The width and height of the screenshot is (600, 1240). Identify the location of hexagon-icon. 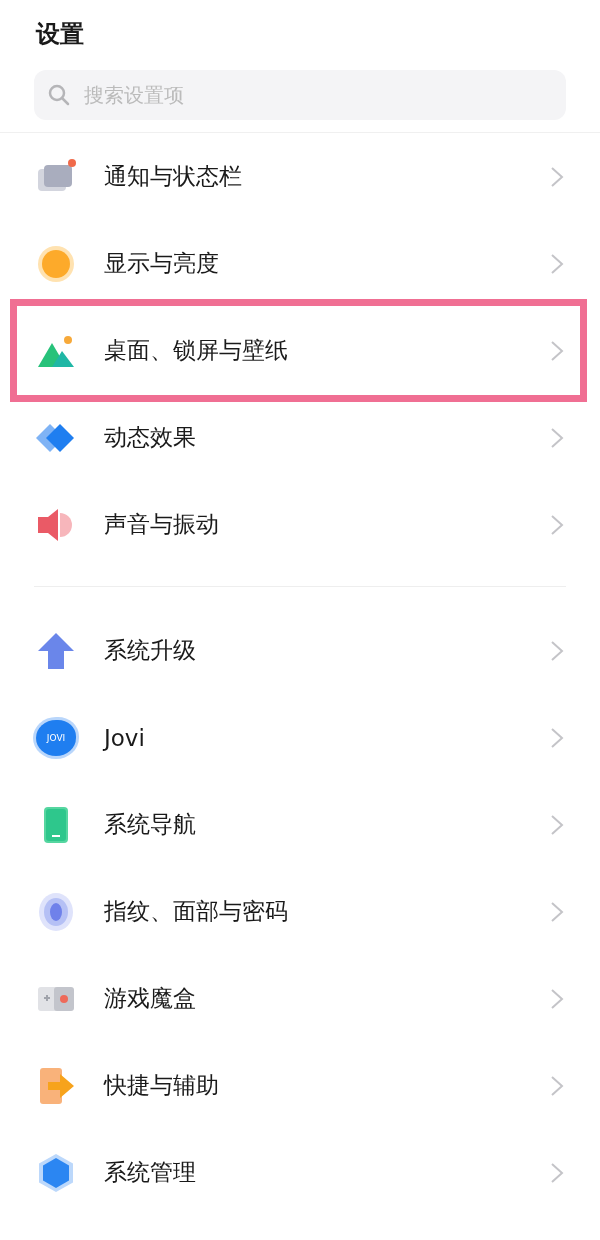
(56, 1172).